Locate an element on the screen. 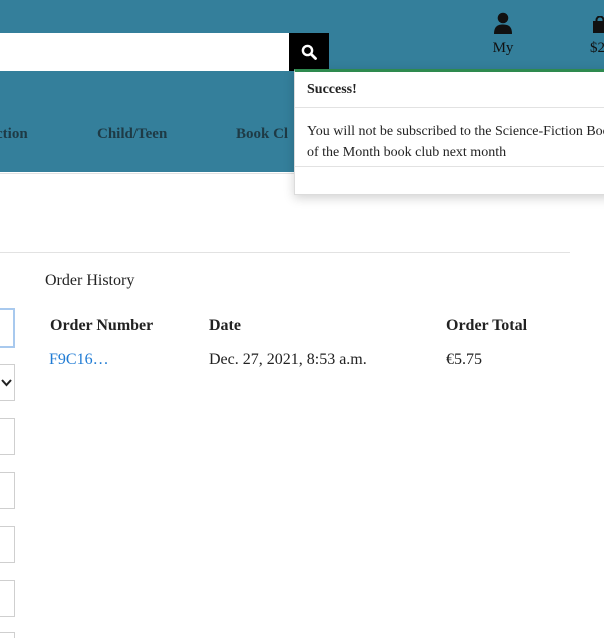  search-button is located at coordinates (309, 52).